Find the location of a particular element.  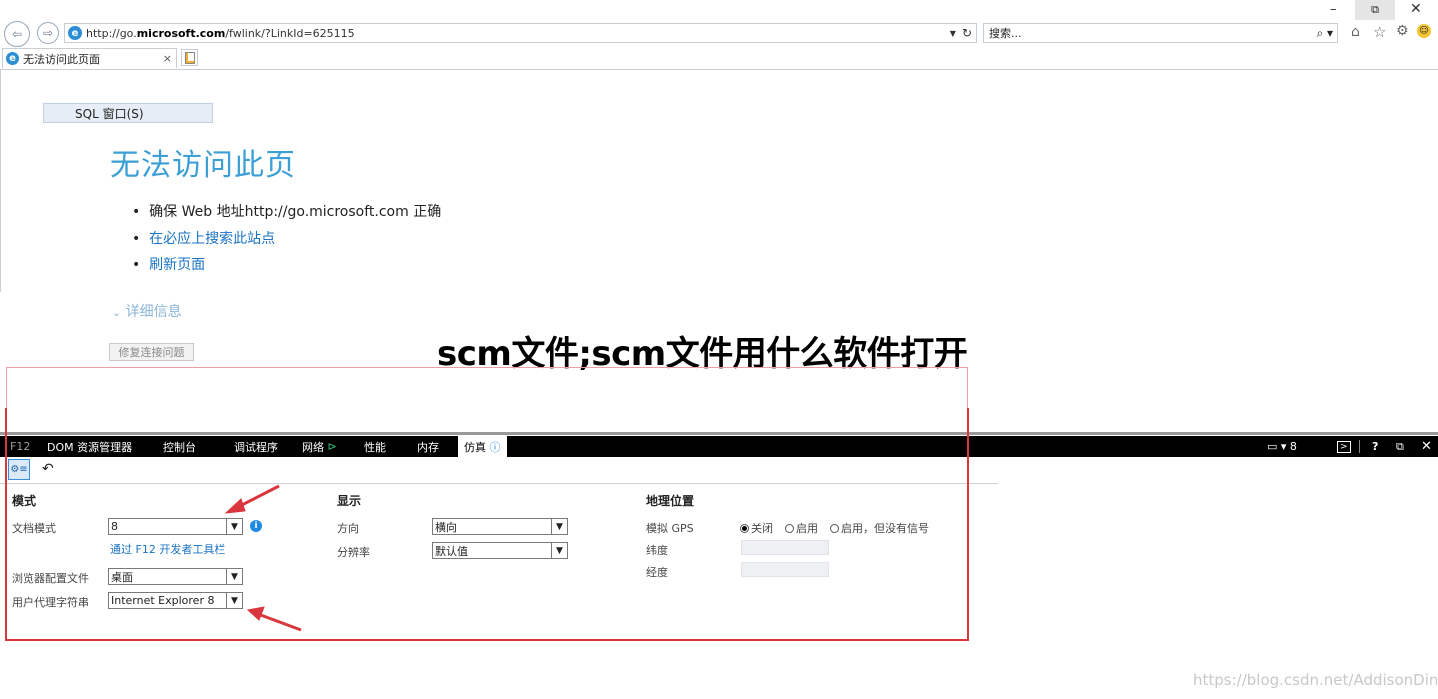

watermark: https://blog.csdn.net/AddisonDing is located at coordinates (1315, 680).